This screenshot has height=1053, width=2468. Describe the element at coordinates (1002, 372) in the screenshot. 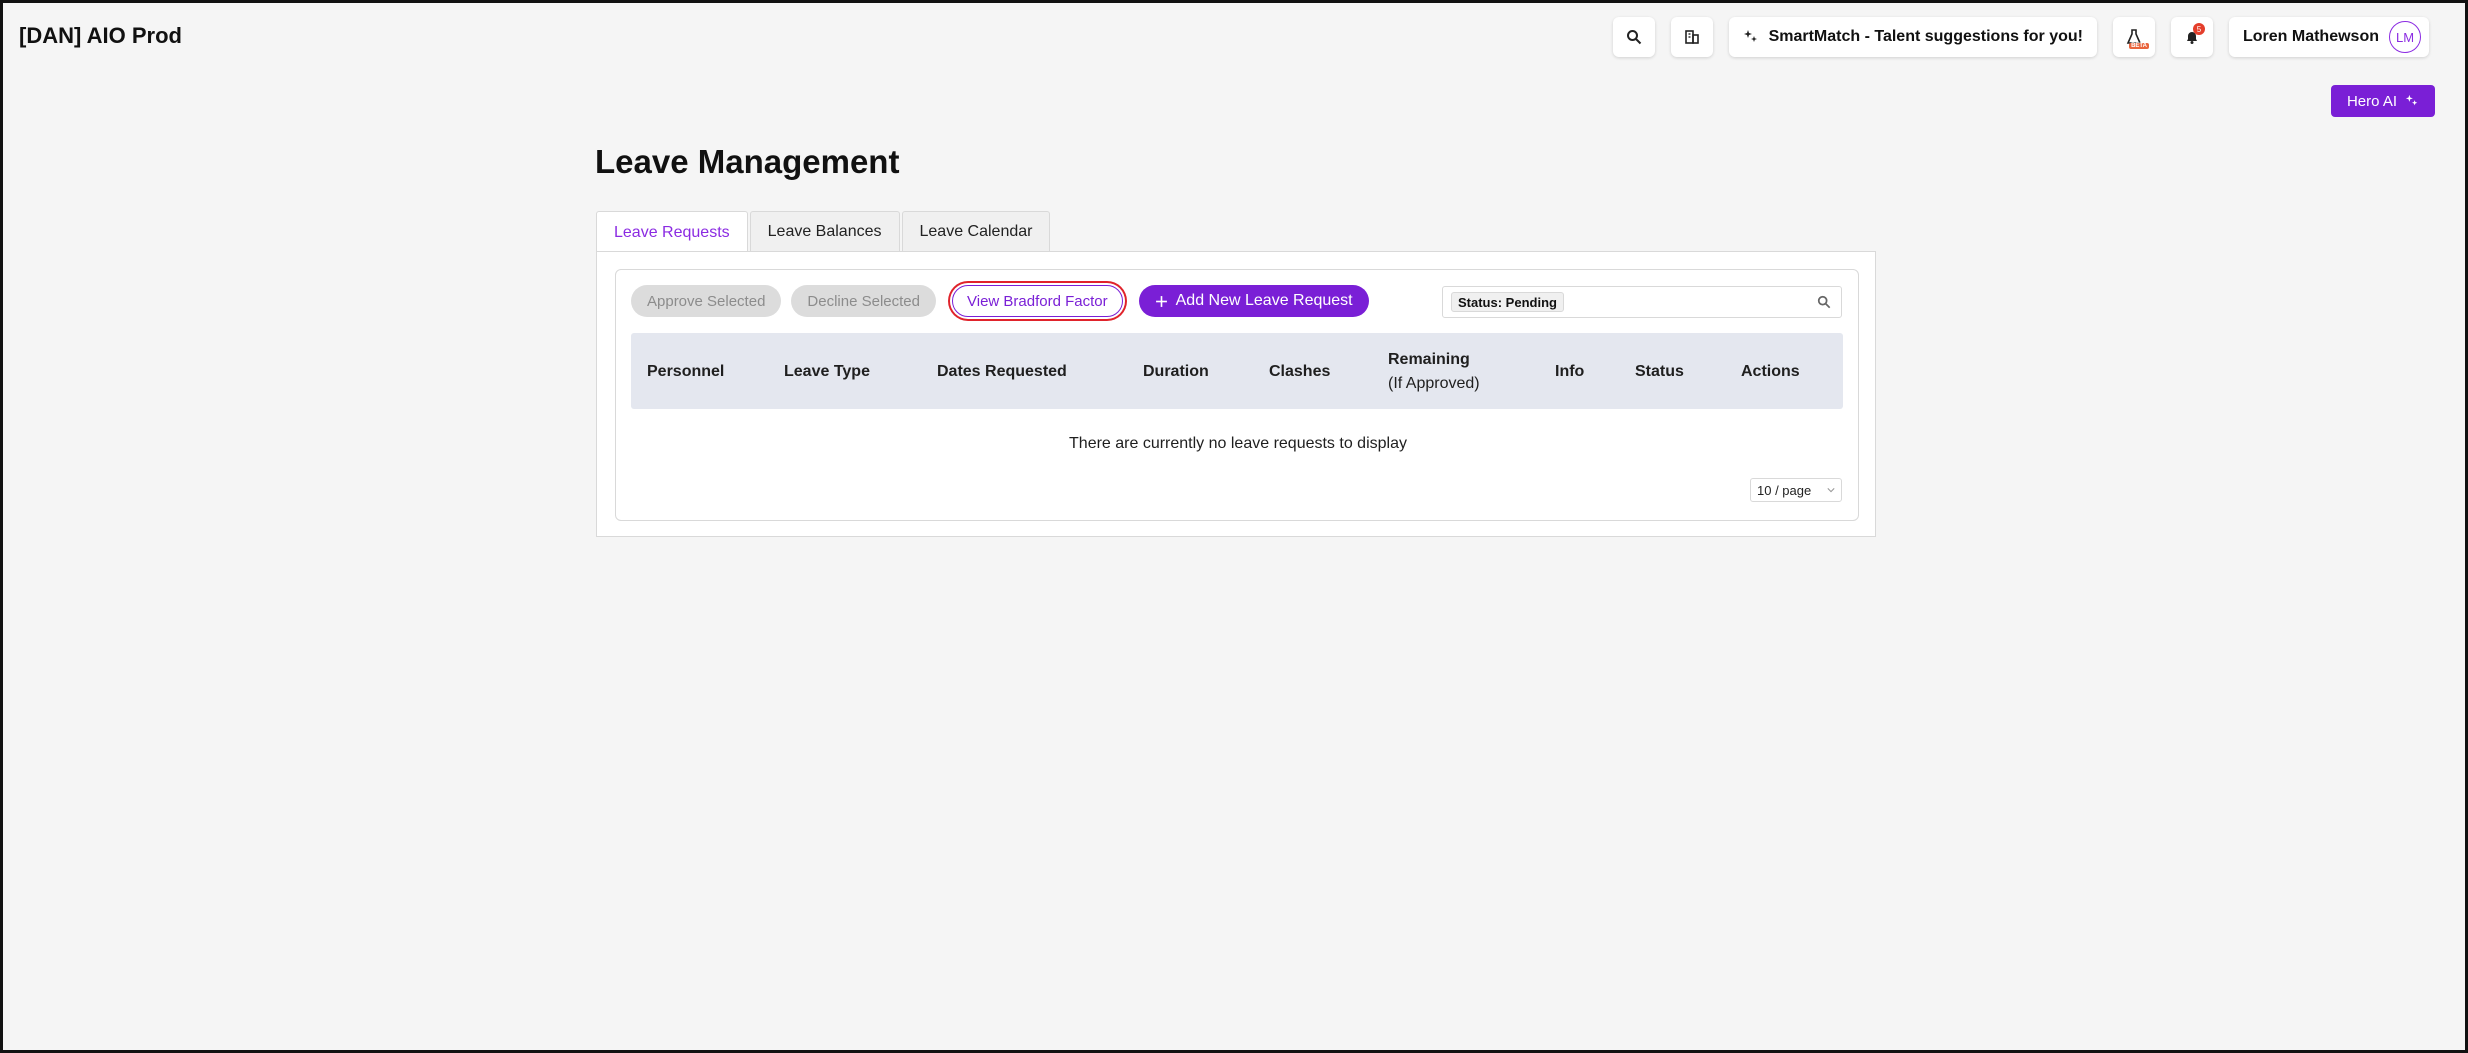

I see `column-dates-requested: Dates Requested` at that location.